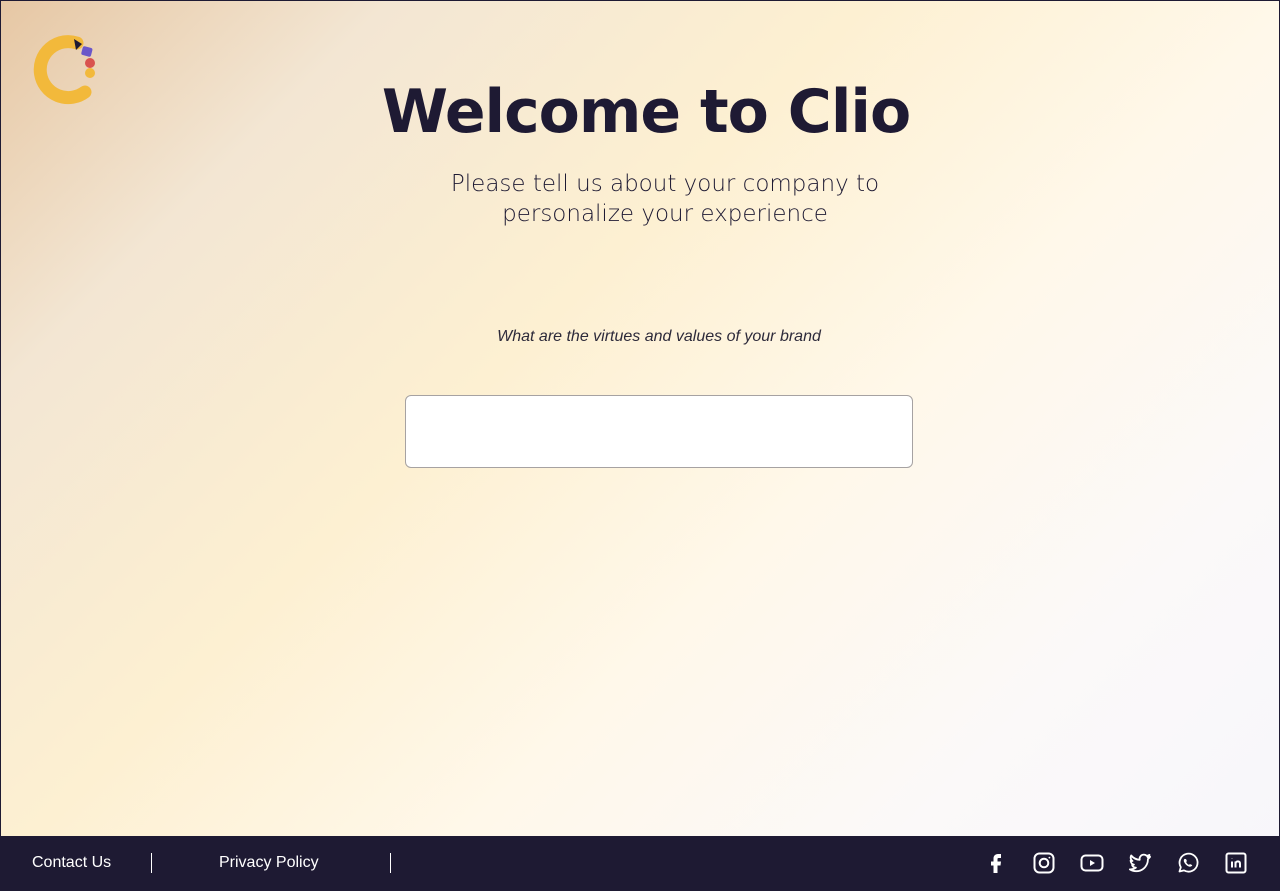 This screenshot has width=1280, height=891. Describe the element at coordinates (1092, 863) in the screenshot. I see `youtube-icon` at that location.